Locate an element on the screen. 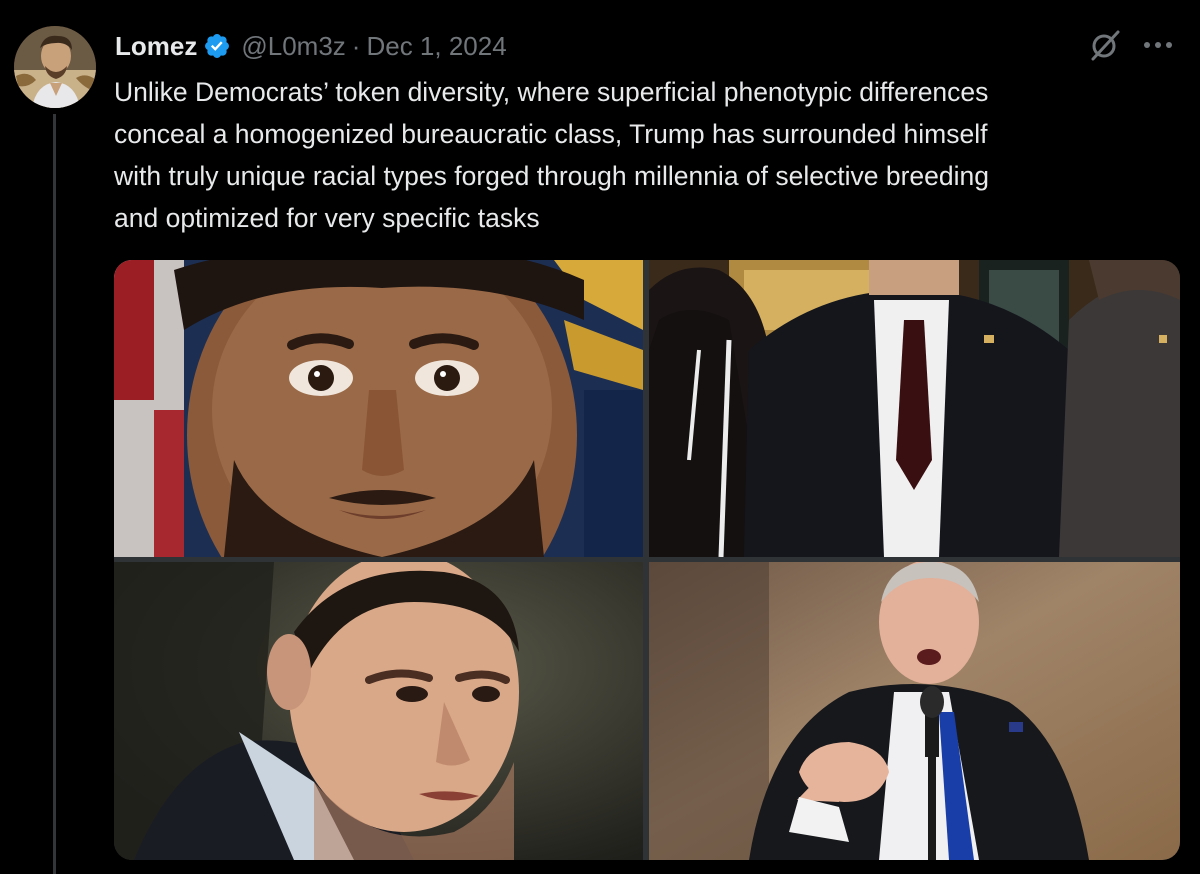  verified-badge-icon is located at coordinates (217, 46).